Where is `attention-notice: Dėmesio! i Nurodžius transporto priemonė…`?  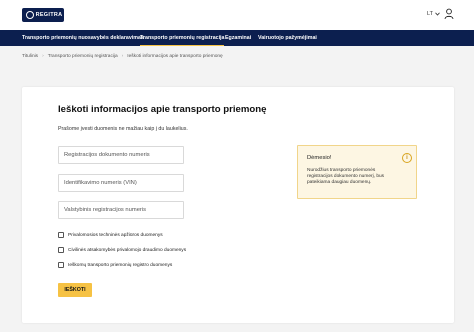
attention-notice: Dėmesio! i Nurodžius transporto priemonė… is located at coordinates (357, 172).